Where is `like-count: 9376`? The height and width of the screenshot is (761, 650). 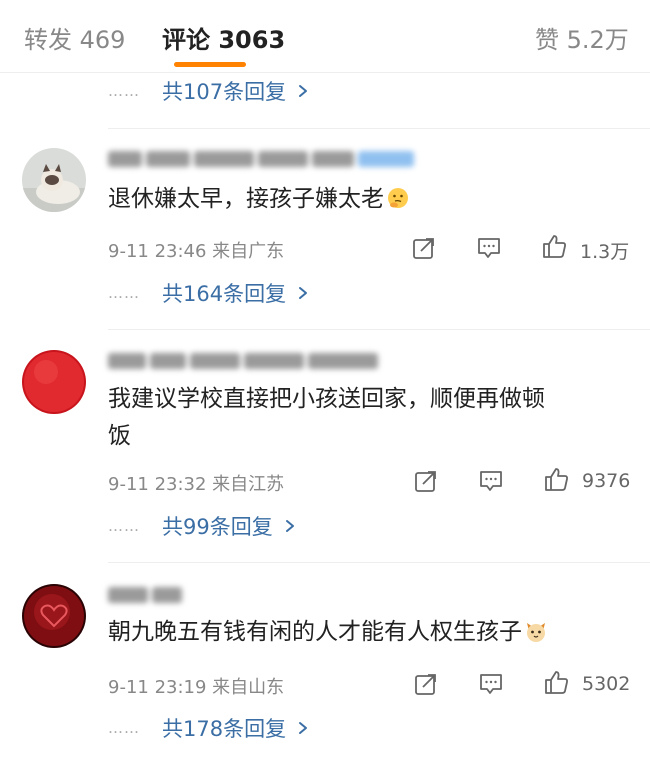
like-count: 9376 is located at coordinates (606, 481).